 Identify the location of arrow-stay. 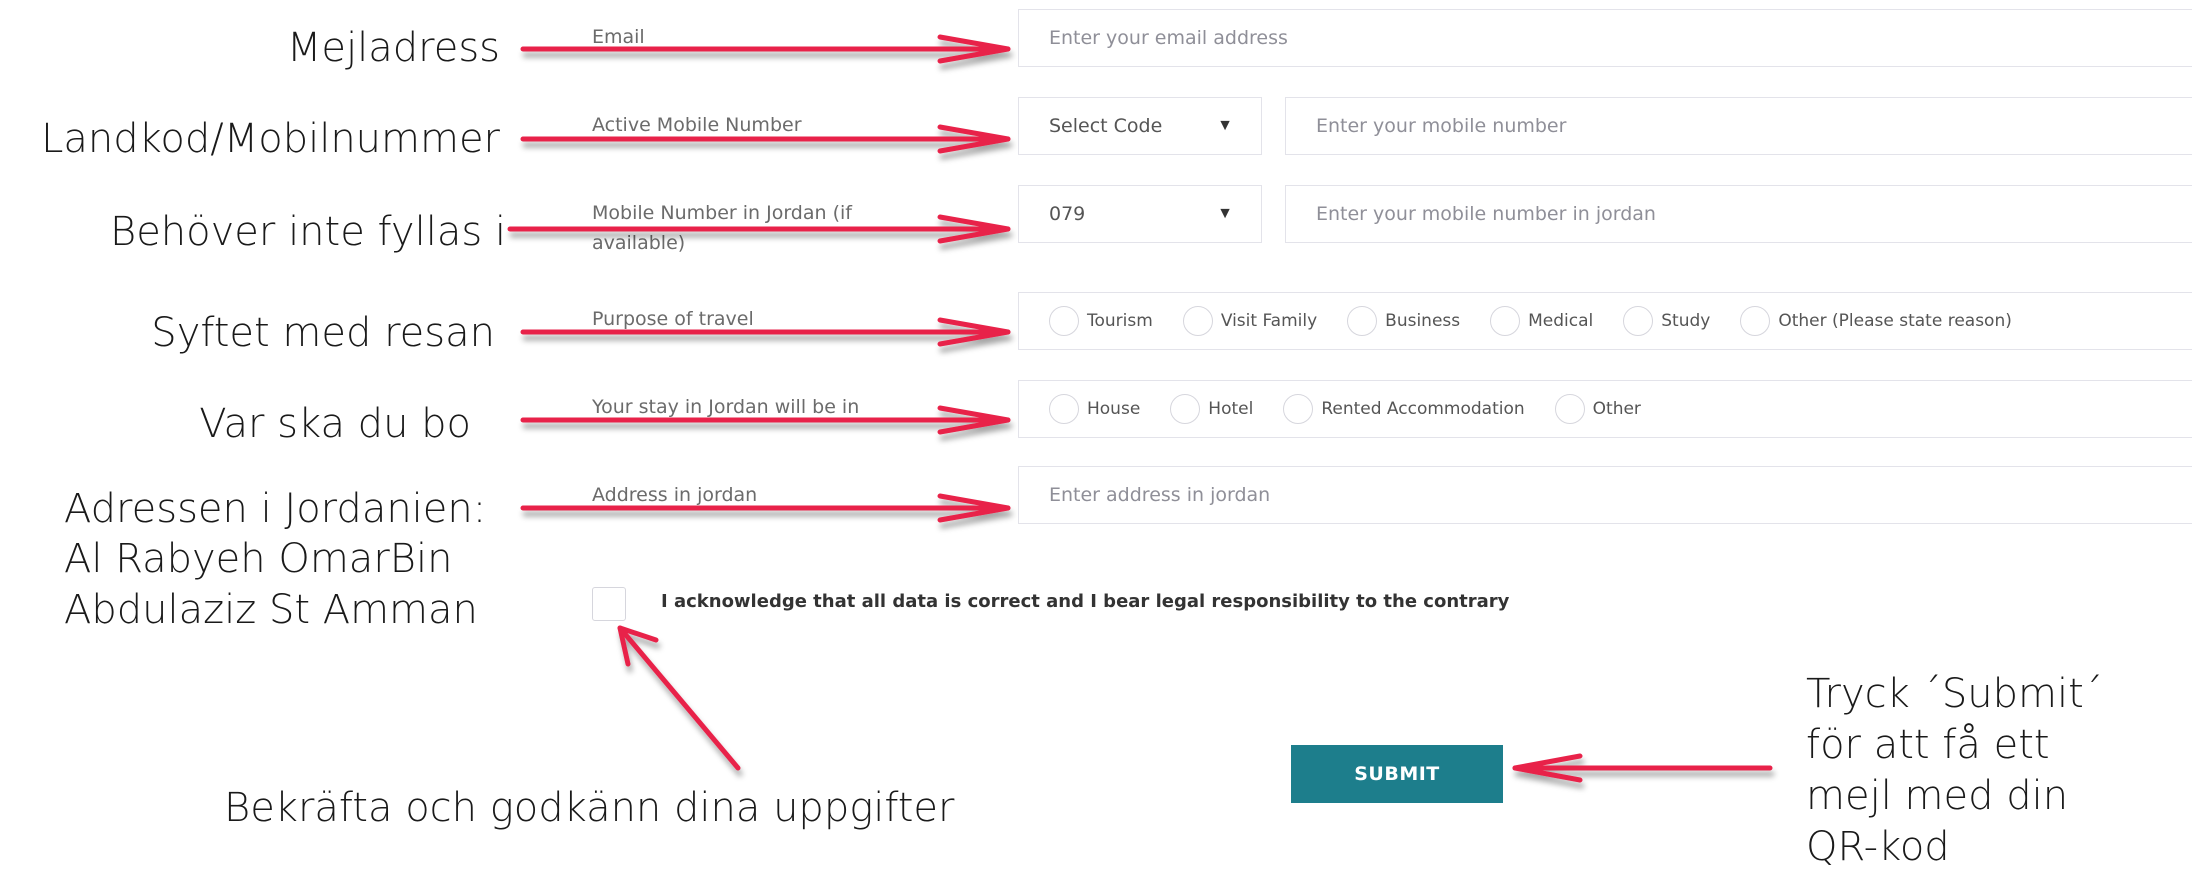
(765, 420).